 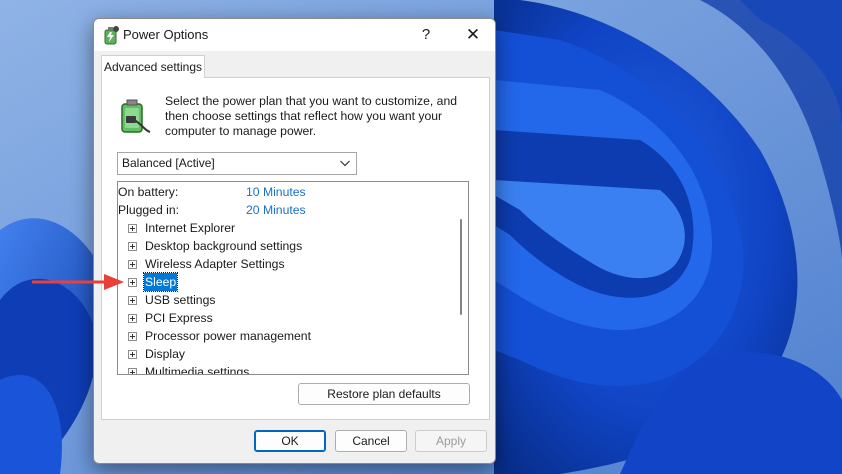 I want to click on tree-item-label: Desktop background settings, so click(x=224, y=246).